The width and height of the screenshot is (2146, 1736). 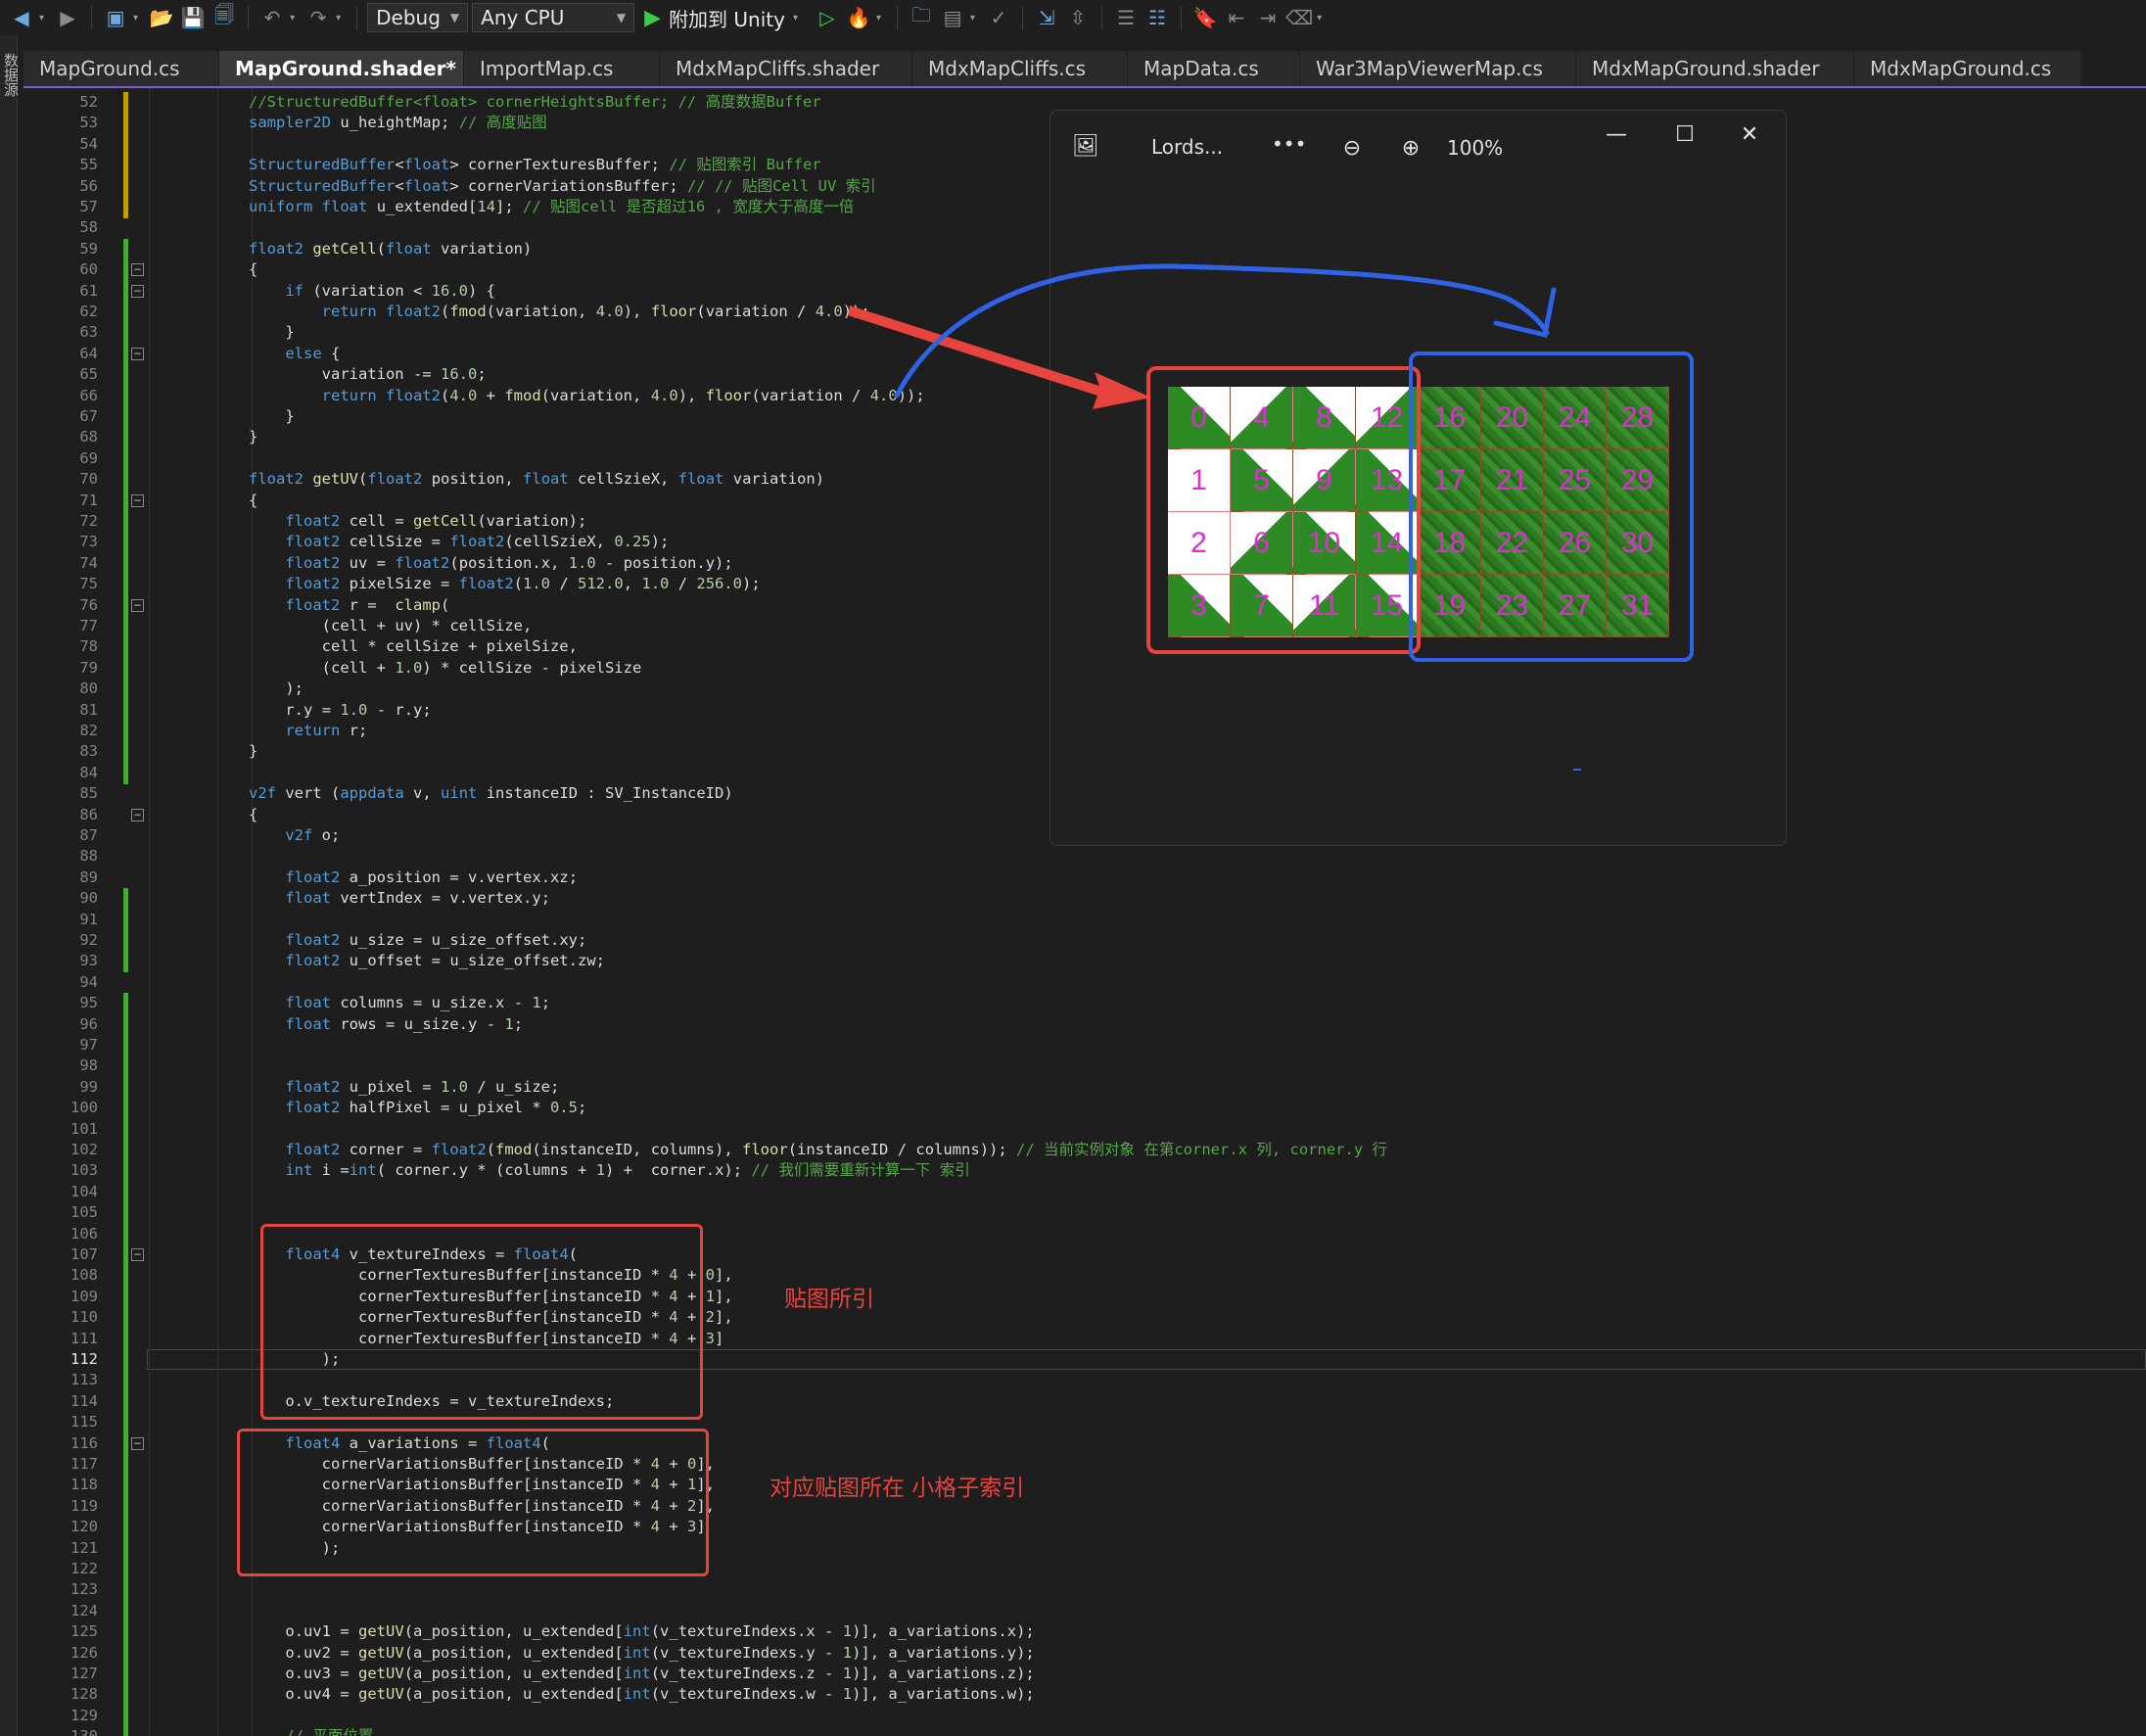 What do you see at coordinates (1299, 17) in the screenshot?
I see `clear-bookmarks-icon: ⌫` at bounding box center [1299, 17].